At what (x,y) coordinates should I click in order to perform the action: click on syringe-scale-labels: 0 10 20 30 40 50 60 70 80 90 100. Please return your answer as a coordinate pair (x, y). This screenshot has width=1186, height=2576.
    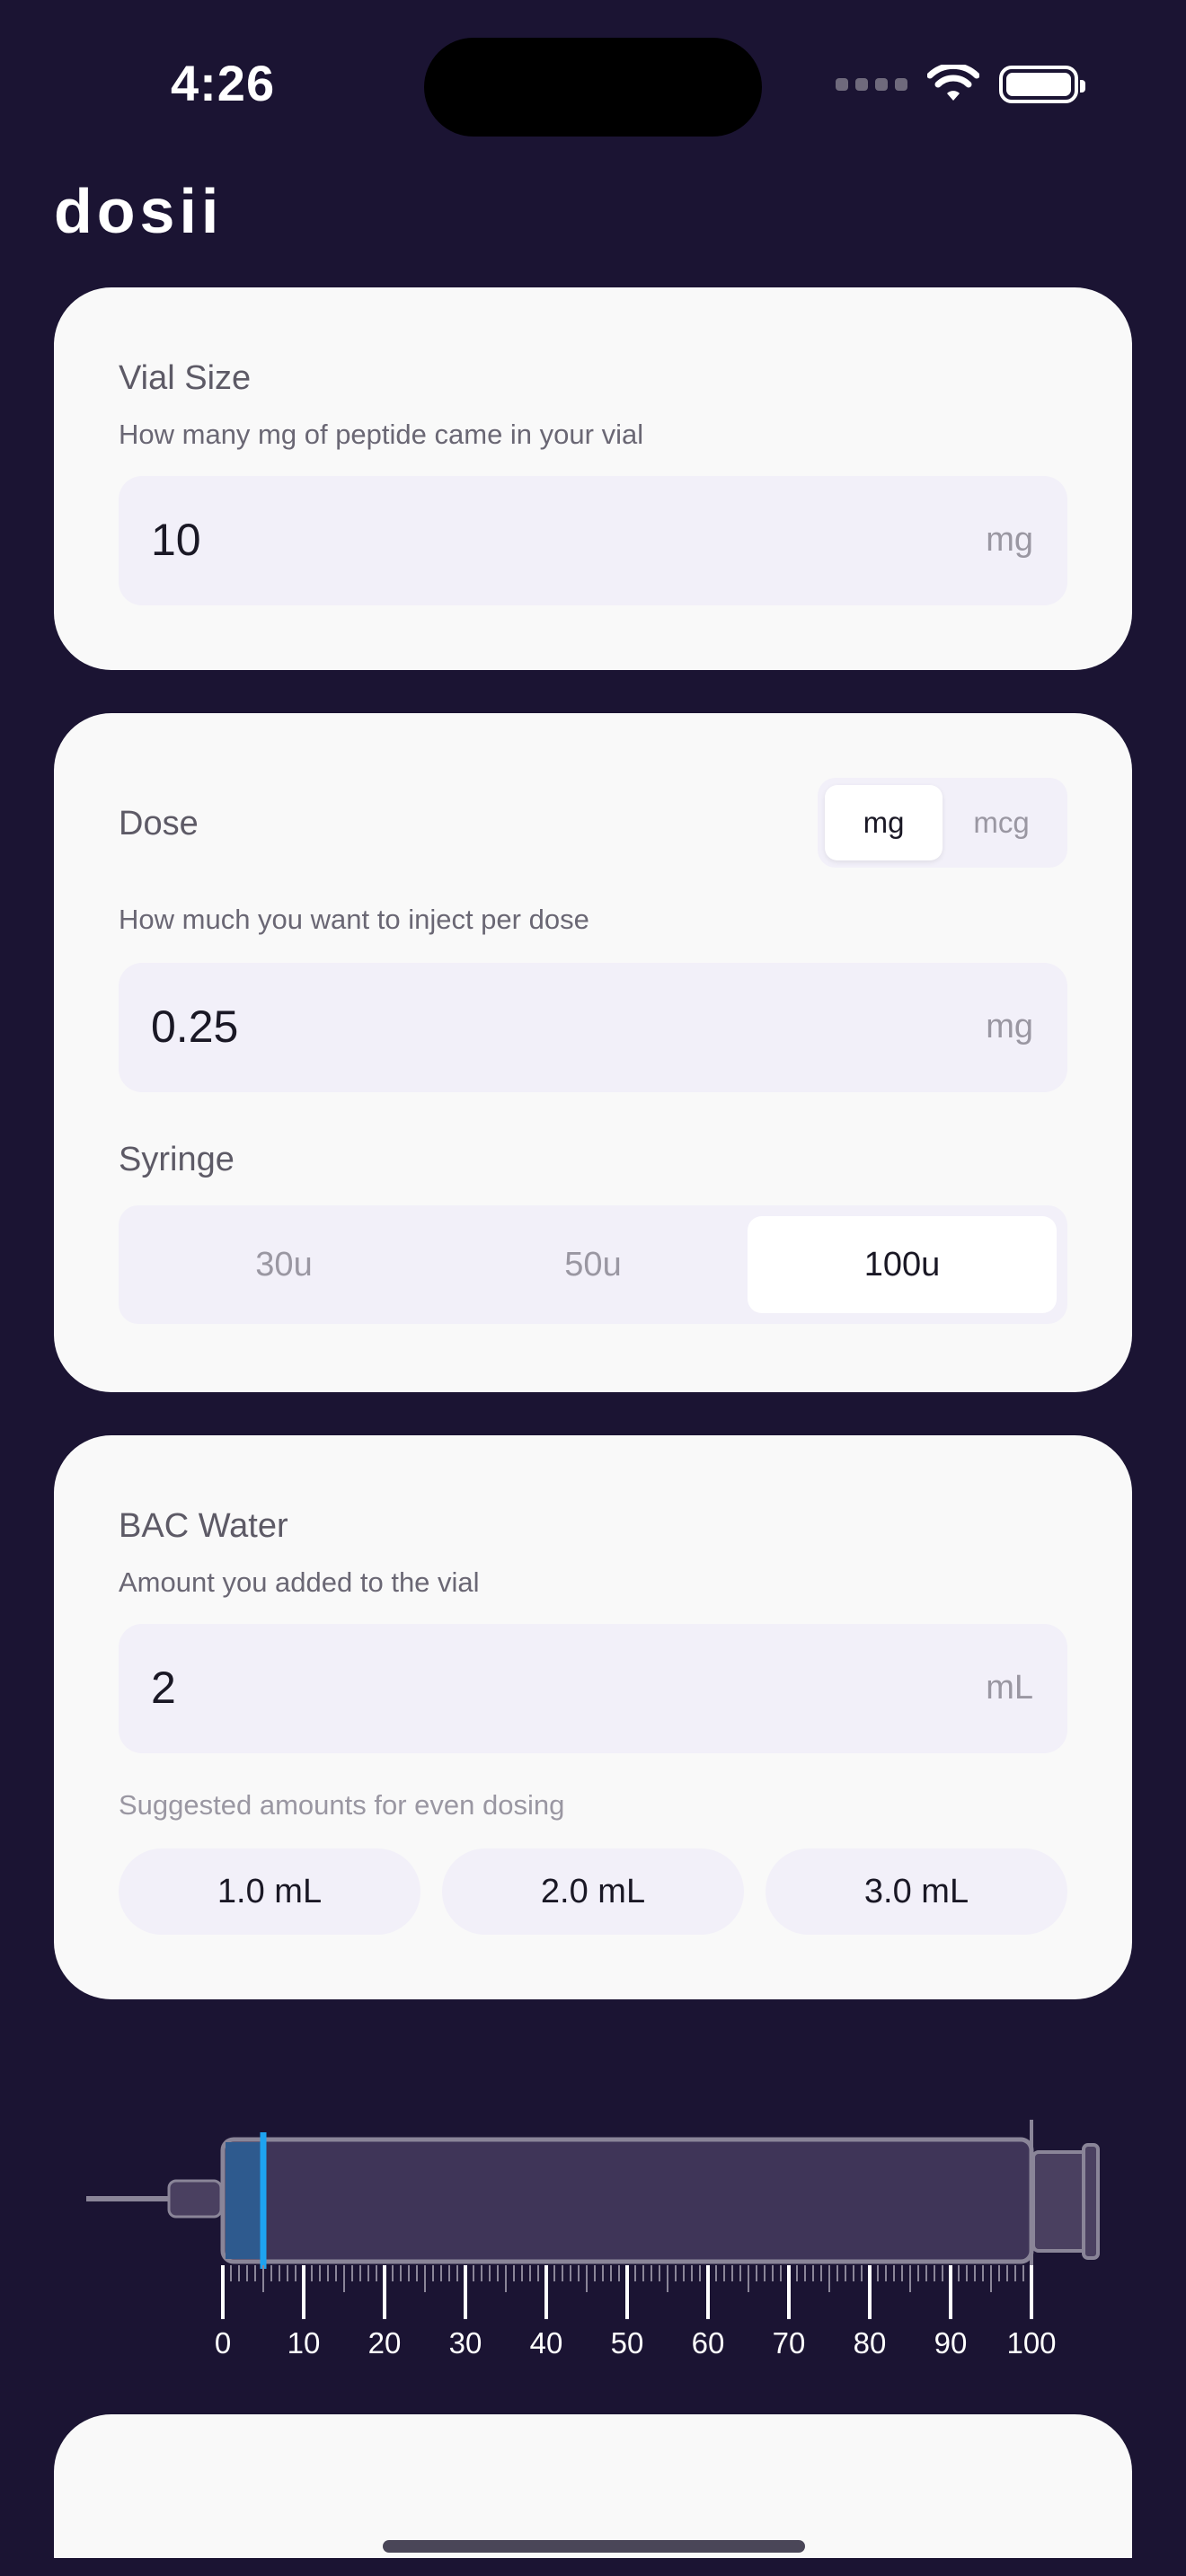
    Looking at the image, I should click on (636, 2343).